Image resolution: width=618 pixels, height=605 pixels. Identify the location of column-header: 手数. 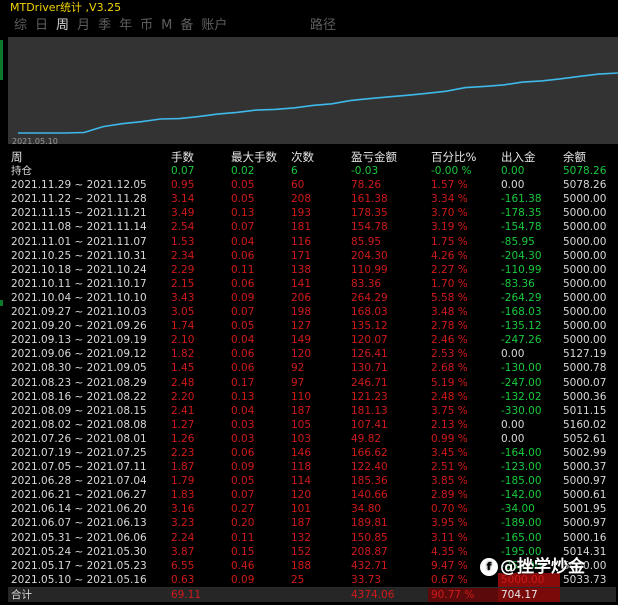
(198, 157).